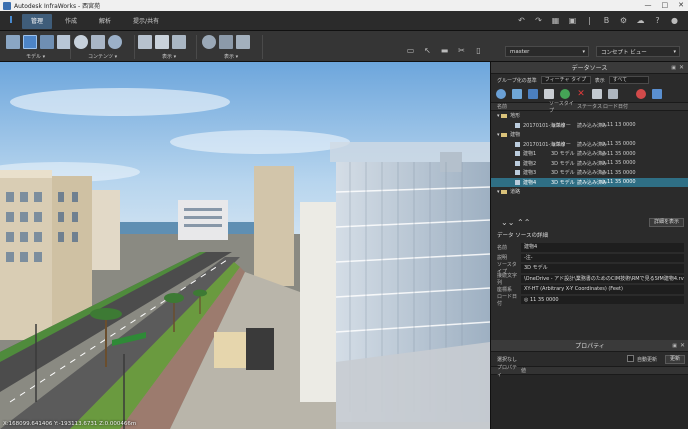 This screenshot has height=429, width=688. Describe the element at coordinates (674, 346) in the screenshot. I see `properties-pin-icon: ▣` at that location.